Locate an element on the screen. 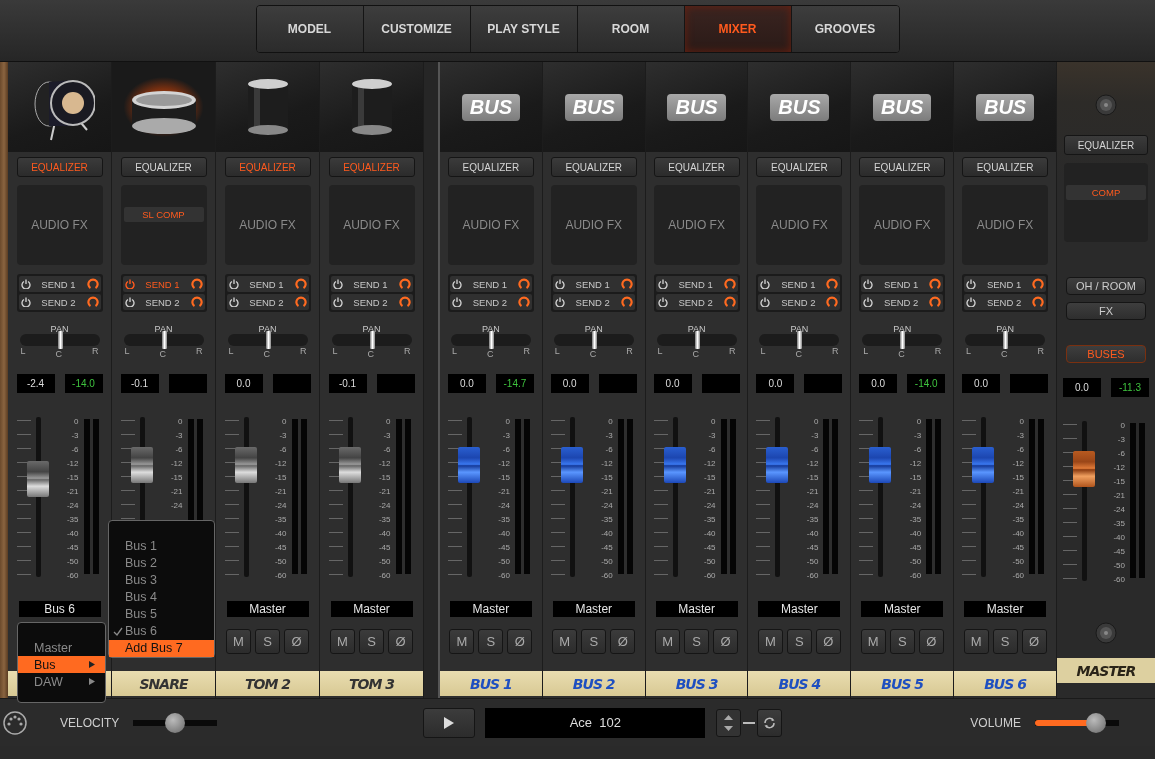 This screenshot has height=759, width=1155. menu-item: Bus is located at coordinates (61, 664).